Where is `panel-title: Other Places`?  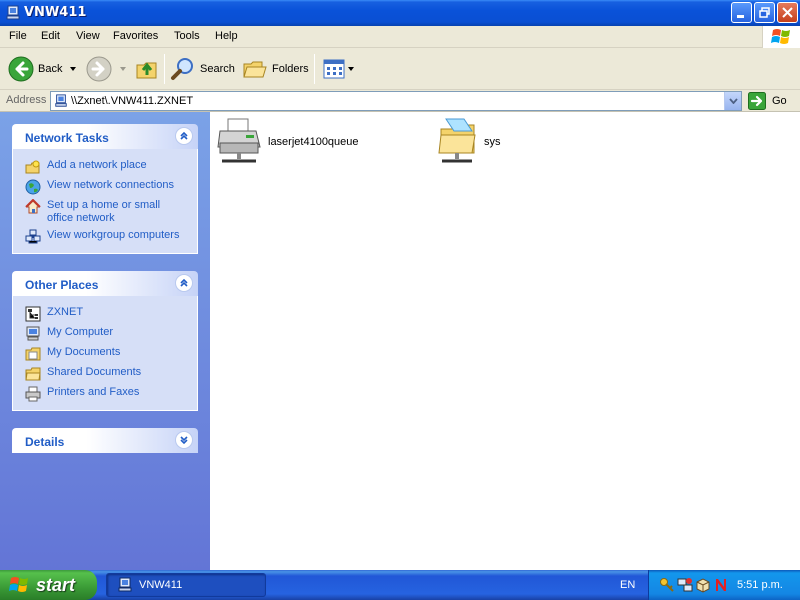 panel-title: Other Places is located at coordinates (62, 285).